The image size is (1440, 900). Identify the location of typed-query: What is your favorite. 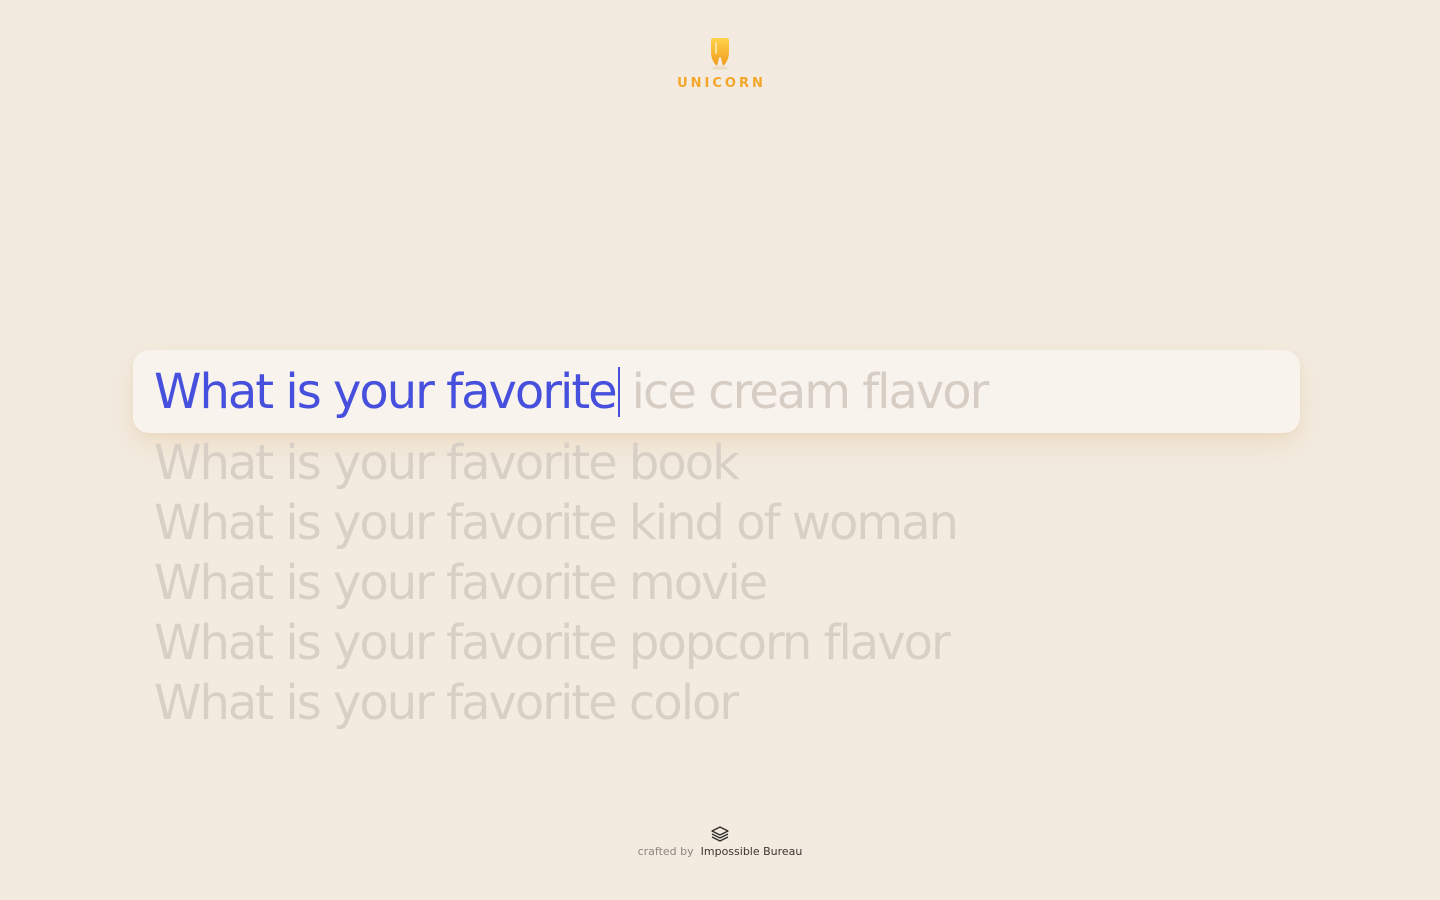
(386, 391).